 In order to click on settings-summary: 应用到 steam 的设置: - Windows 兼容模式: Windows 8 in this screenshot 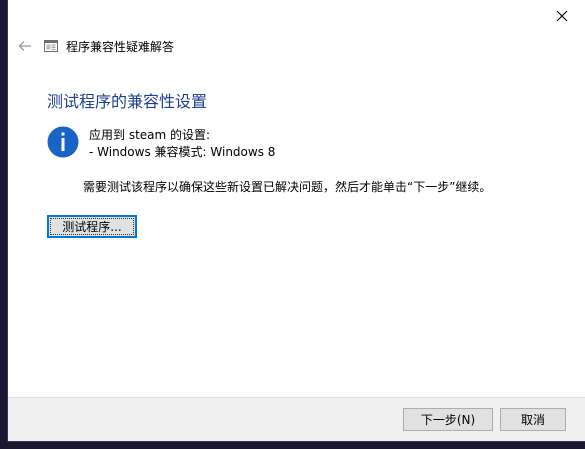, I will do `click(182, 144)`.